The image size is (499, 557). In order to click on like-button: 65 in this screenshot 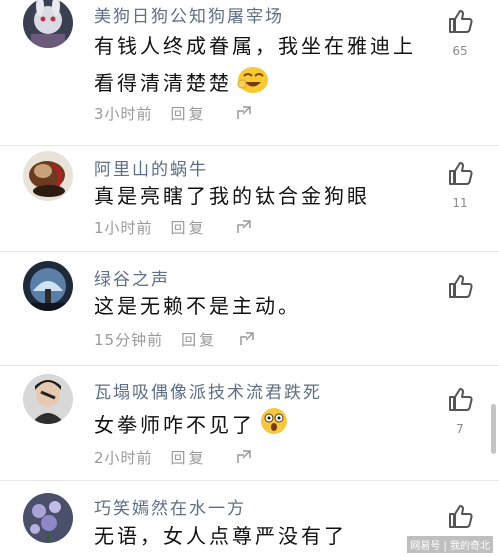, I will do `click(460, 33)`.